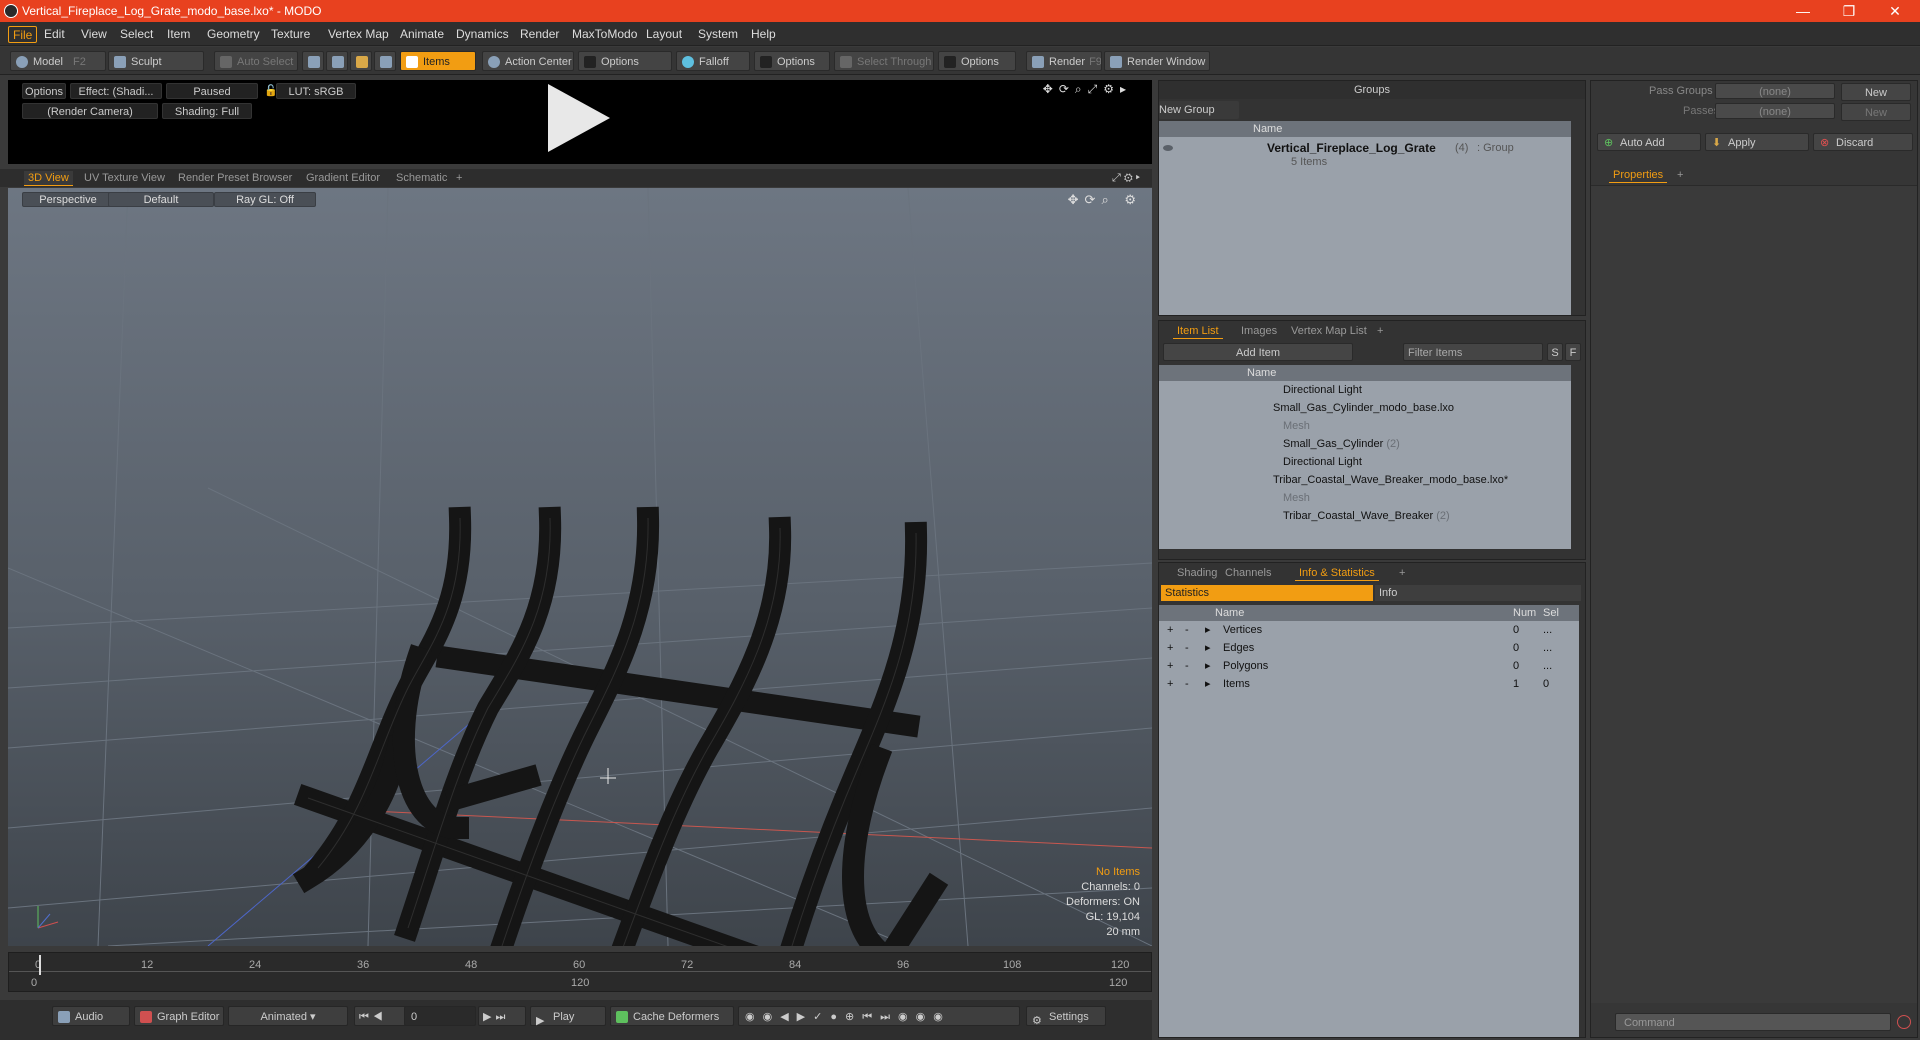 This screenshot has height=1040, width=1920. What do you see at coordinates (421, 178) in the screenshot?
I see `tab-schematic: Schematic` at bounding box center [421, 178].